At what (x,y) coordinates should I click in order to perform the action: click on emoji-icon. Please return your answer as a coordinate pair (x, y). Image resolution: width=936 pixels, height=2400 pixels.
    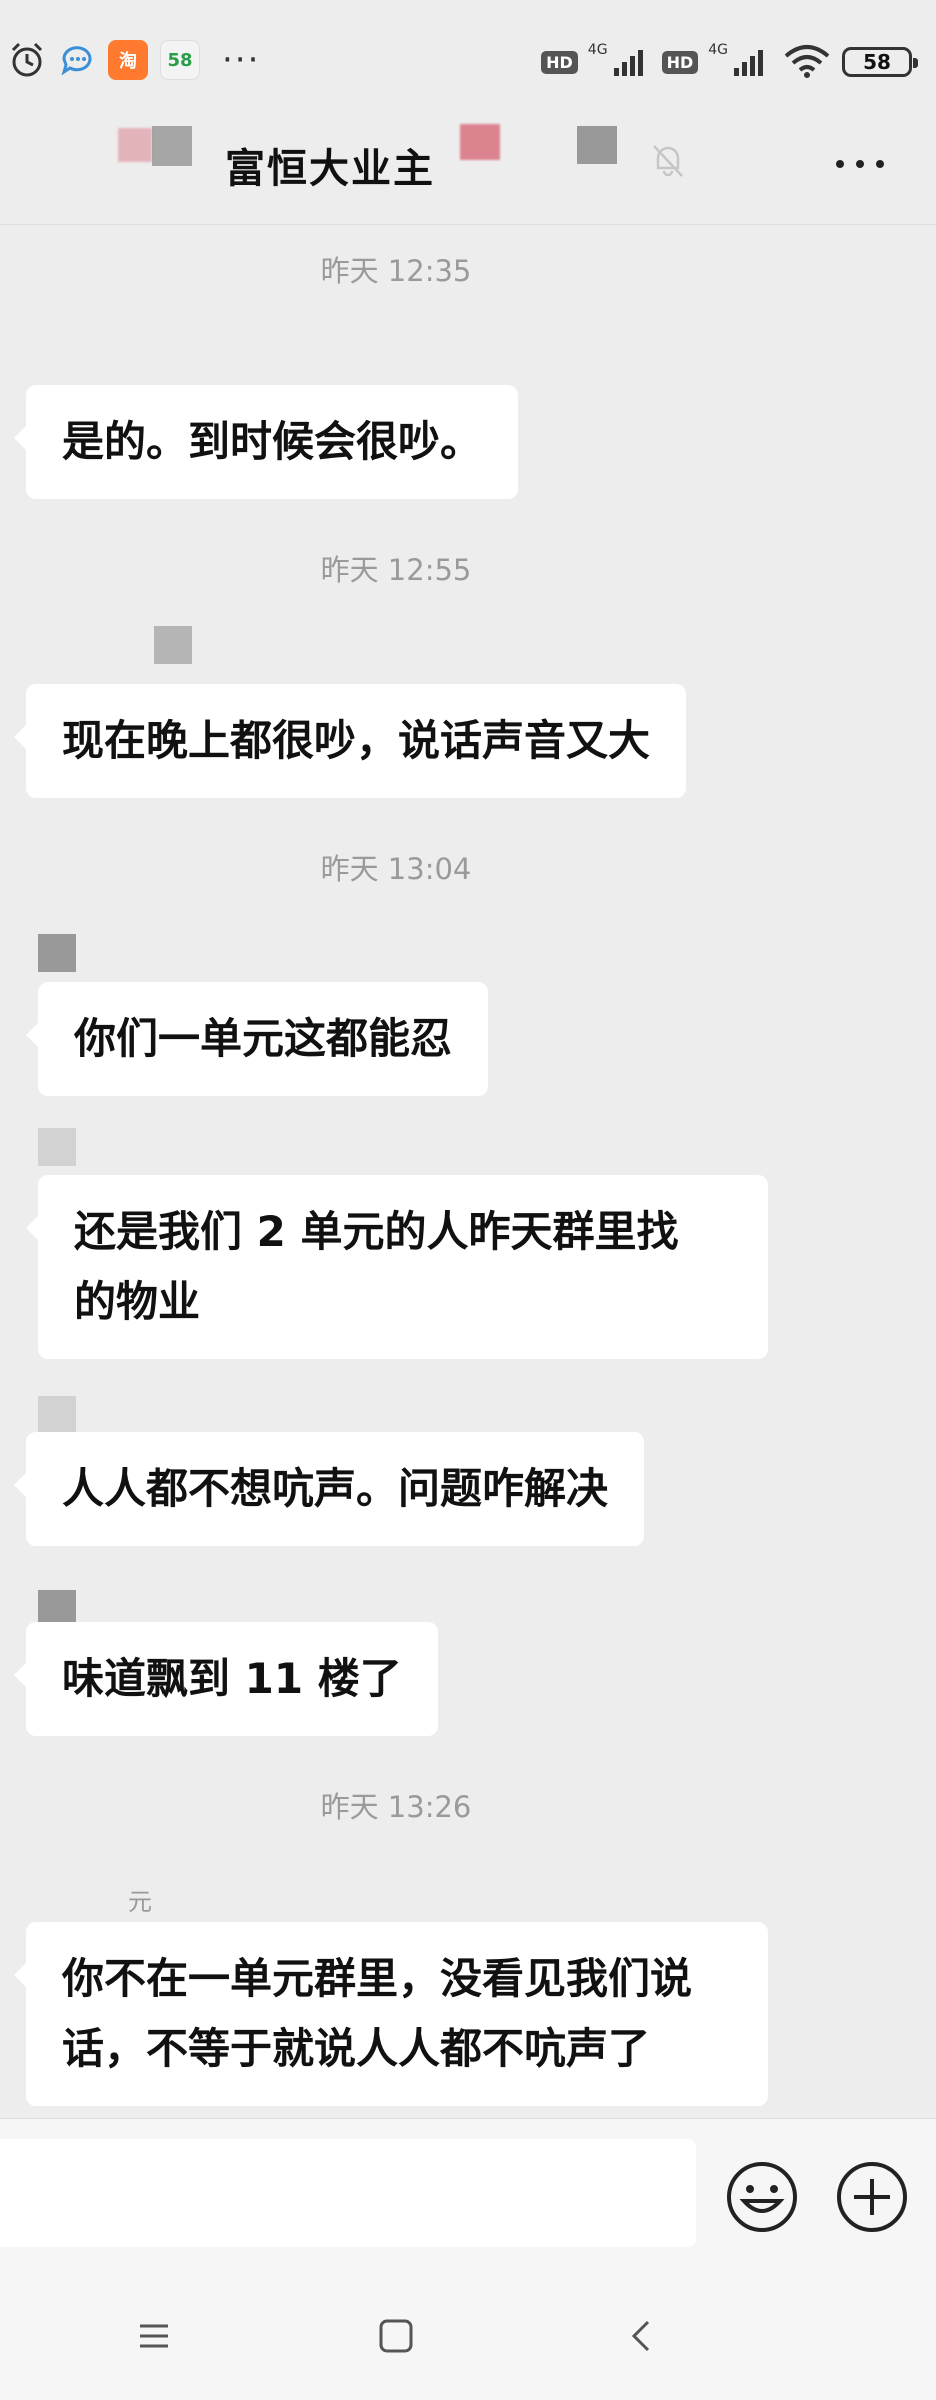
    Looking at the image, I should click on (762, 2197).